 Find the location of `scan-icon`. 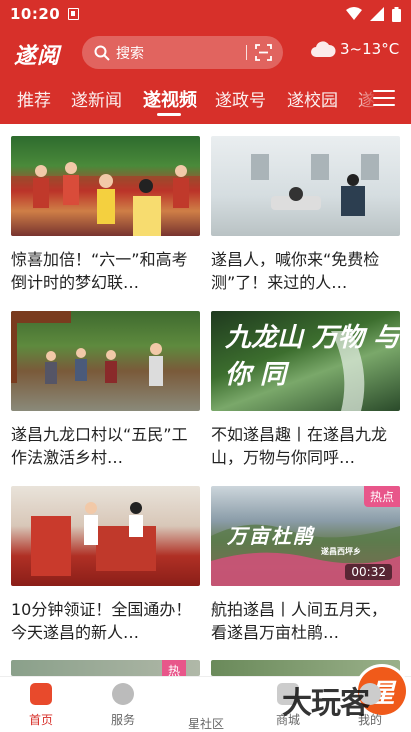

scan-icon is located at coordinates (263, 52).